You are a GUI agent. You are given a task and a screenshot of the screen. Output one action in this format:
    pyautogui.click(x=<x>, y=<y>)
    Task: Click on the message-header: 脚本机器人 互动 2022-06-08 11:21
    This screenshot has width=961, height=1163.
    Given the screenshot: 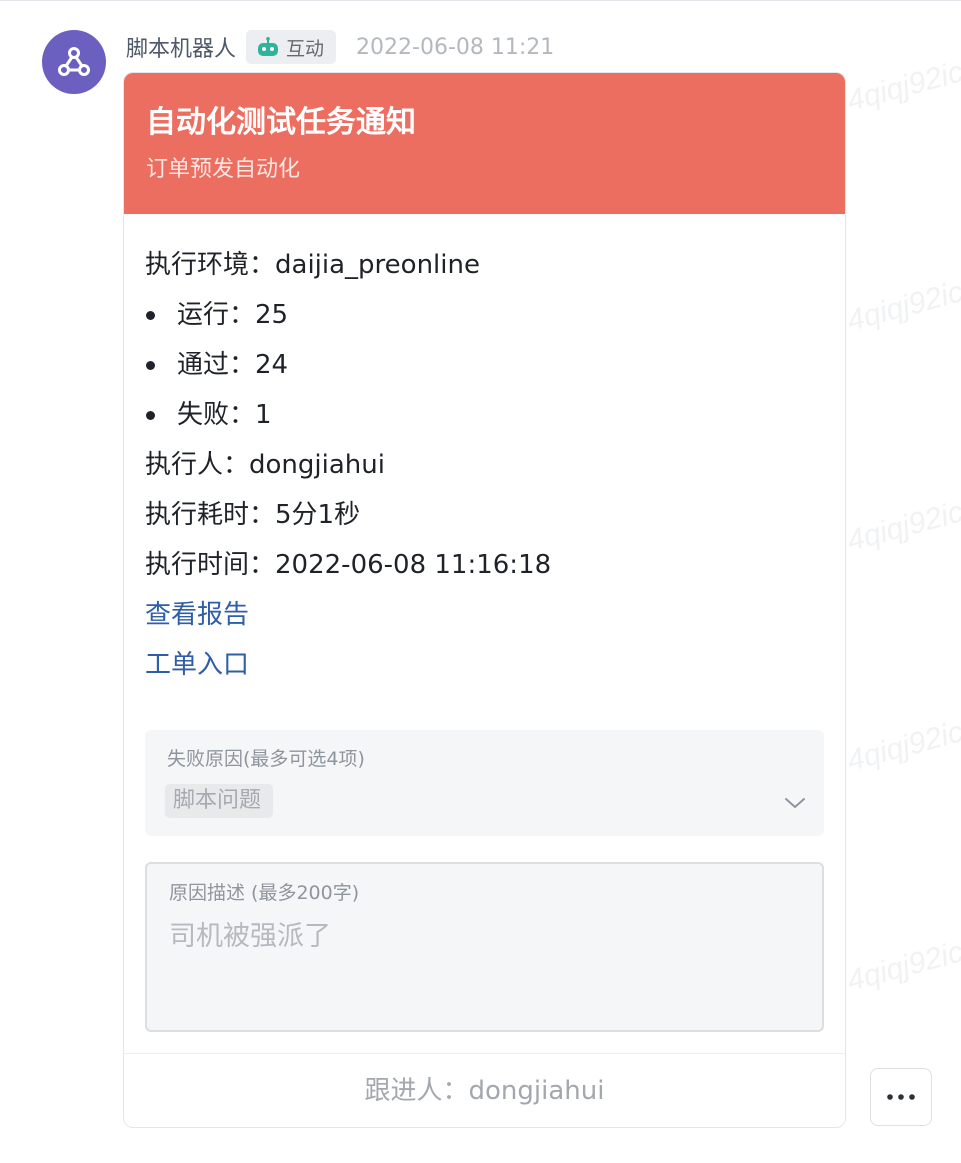 What is the action you would take?
    pyautogui.click(x=340, y=47)
    